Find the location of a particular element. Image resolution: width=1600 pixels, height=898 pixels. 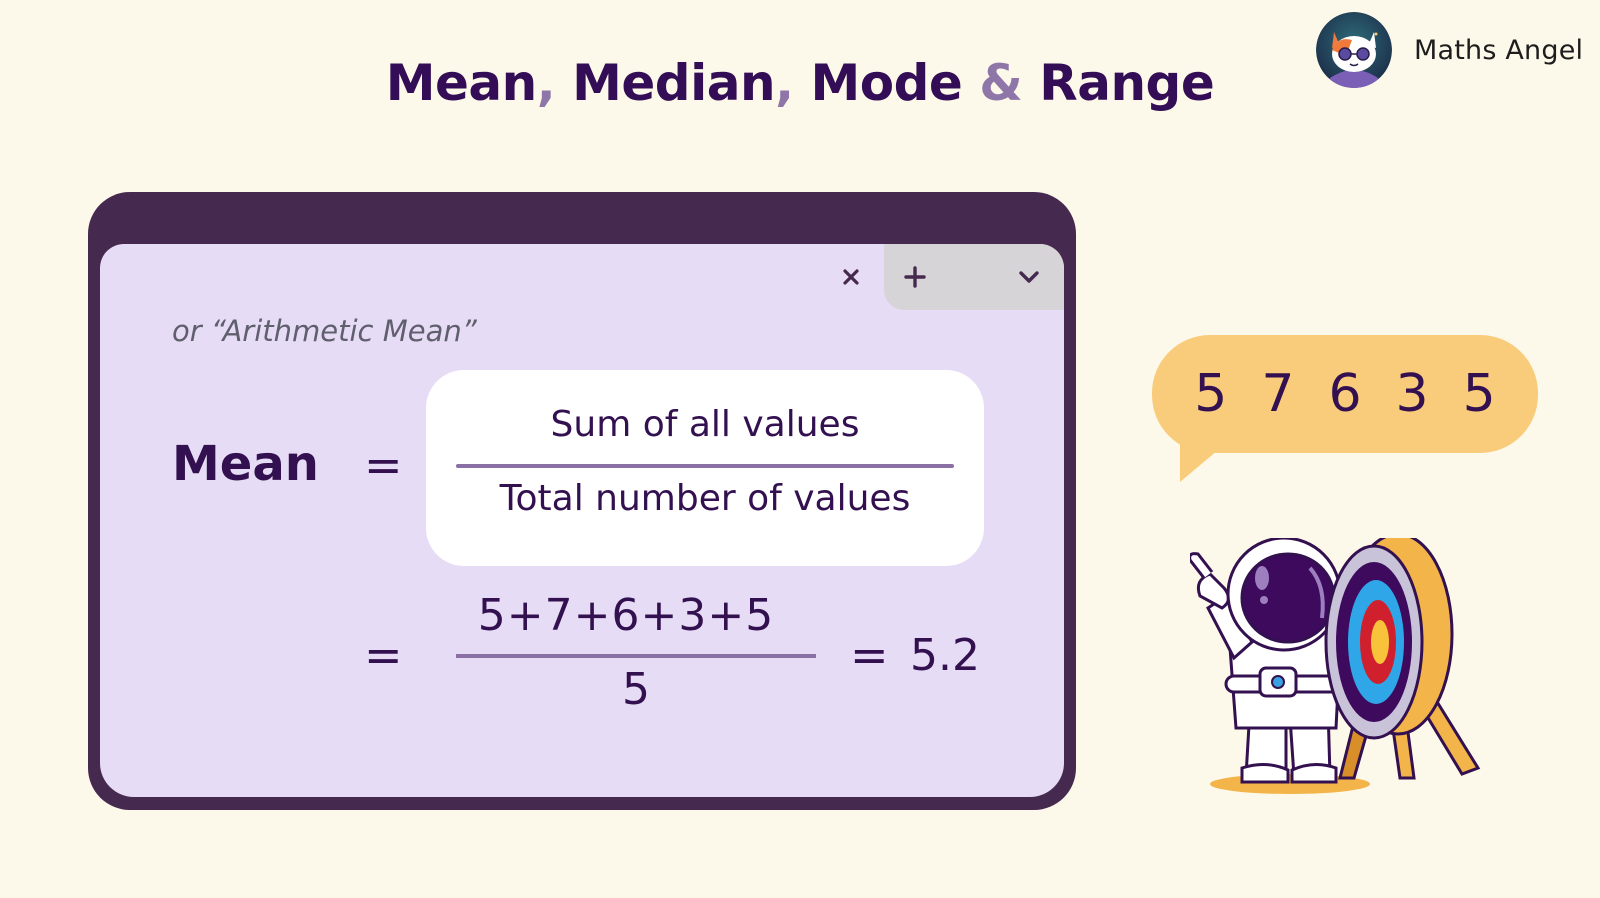

cat-avatar-icon is located at coordinates (1354, 50).